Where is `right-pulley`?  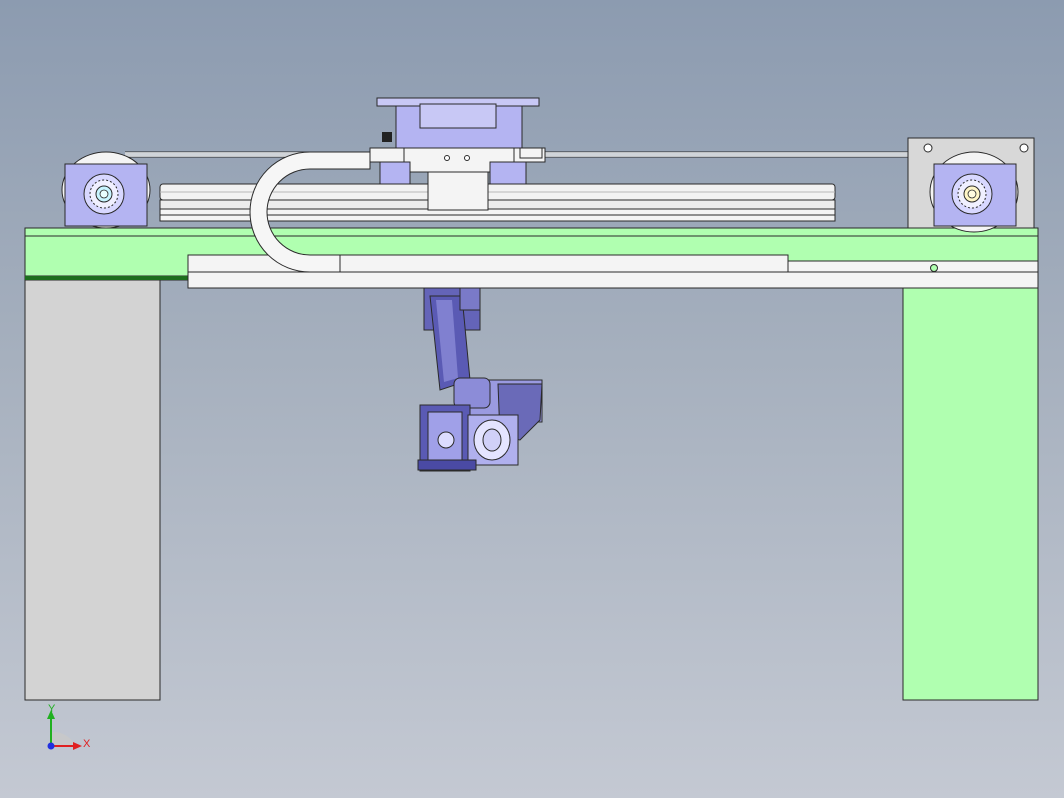 right-pulley is located at coordinates (971, 185).